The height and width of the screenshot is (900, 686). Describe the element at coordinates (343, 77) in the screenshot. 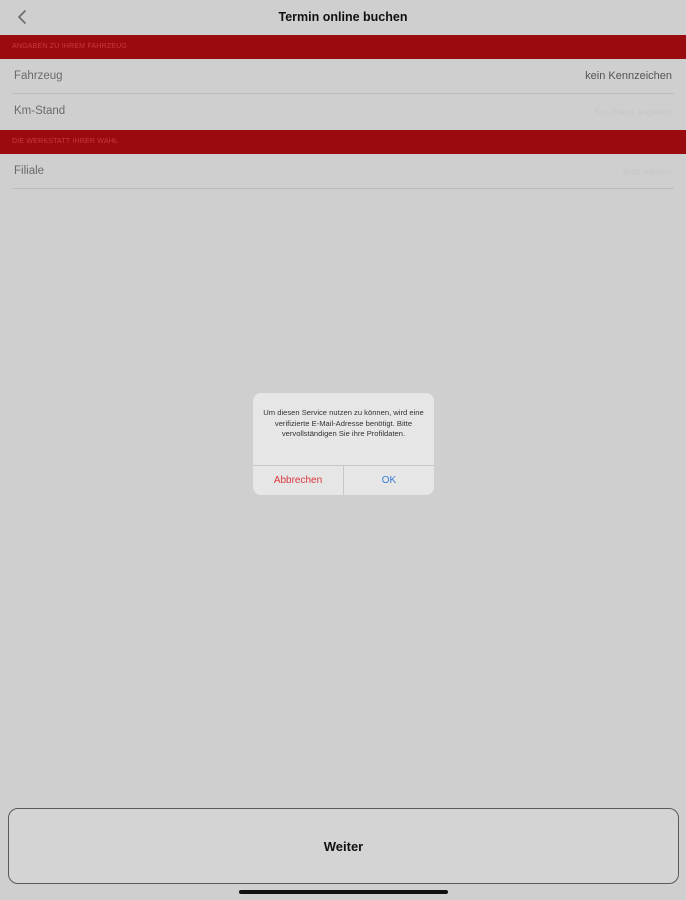

I see `row-fahrzeug: Fahrzeug kein Kennzeichen` at that location.